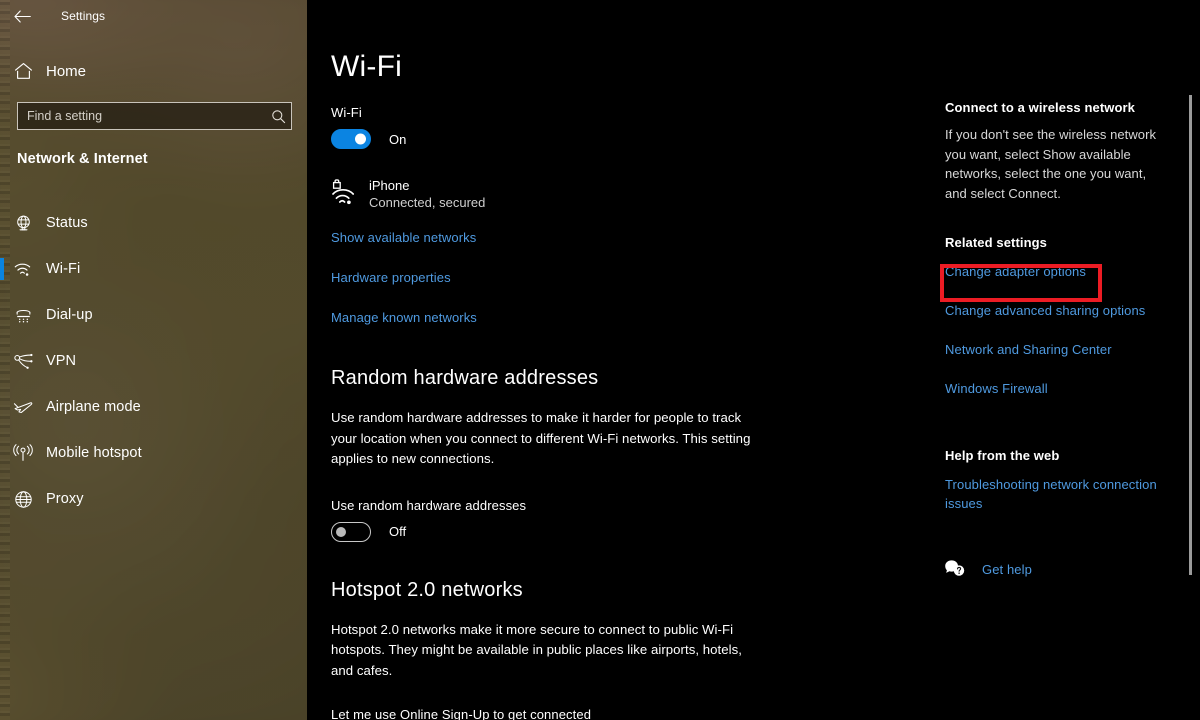 The image size is (1200, 720). What do you see at coordinates (427, 589) in the screenshot?
I see `hotspot-heading: Hotspot 2.0 networks` at bounding box center [427, 589].